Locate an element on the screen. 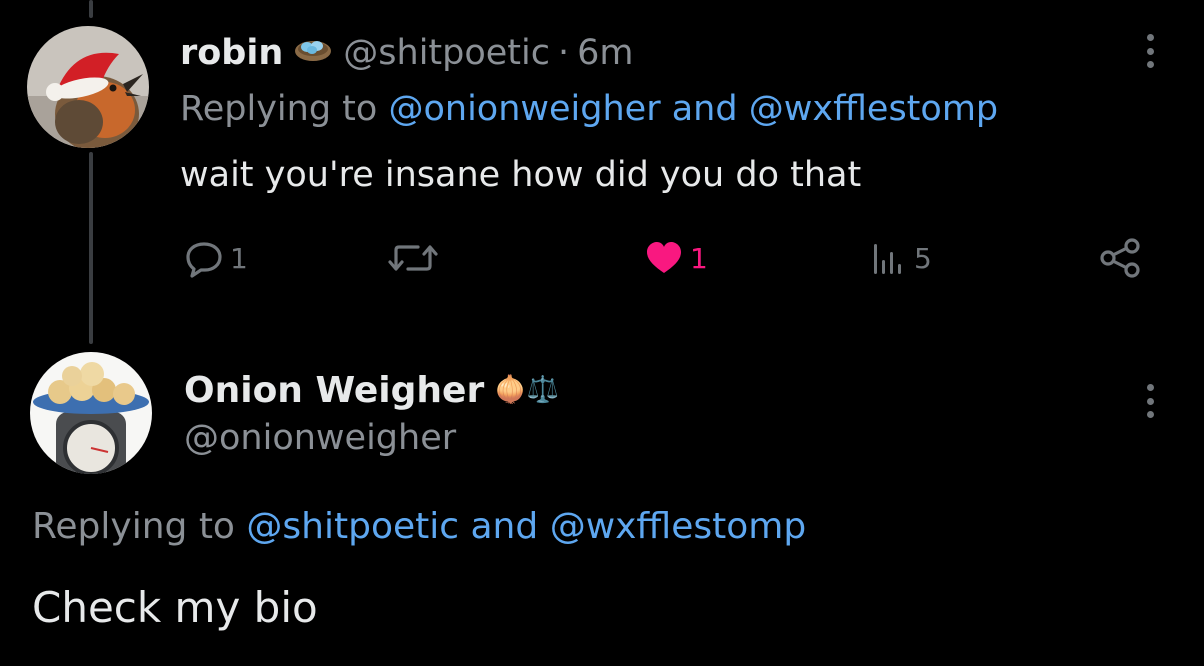 This screenshot has height=666, width=1204. more-options-icon-main is located at coordinates (1150, 401).